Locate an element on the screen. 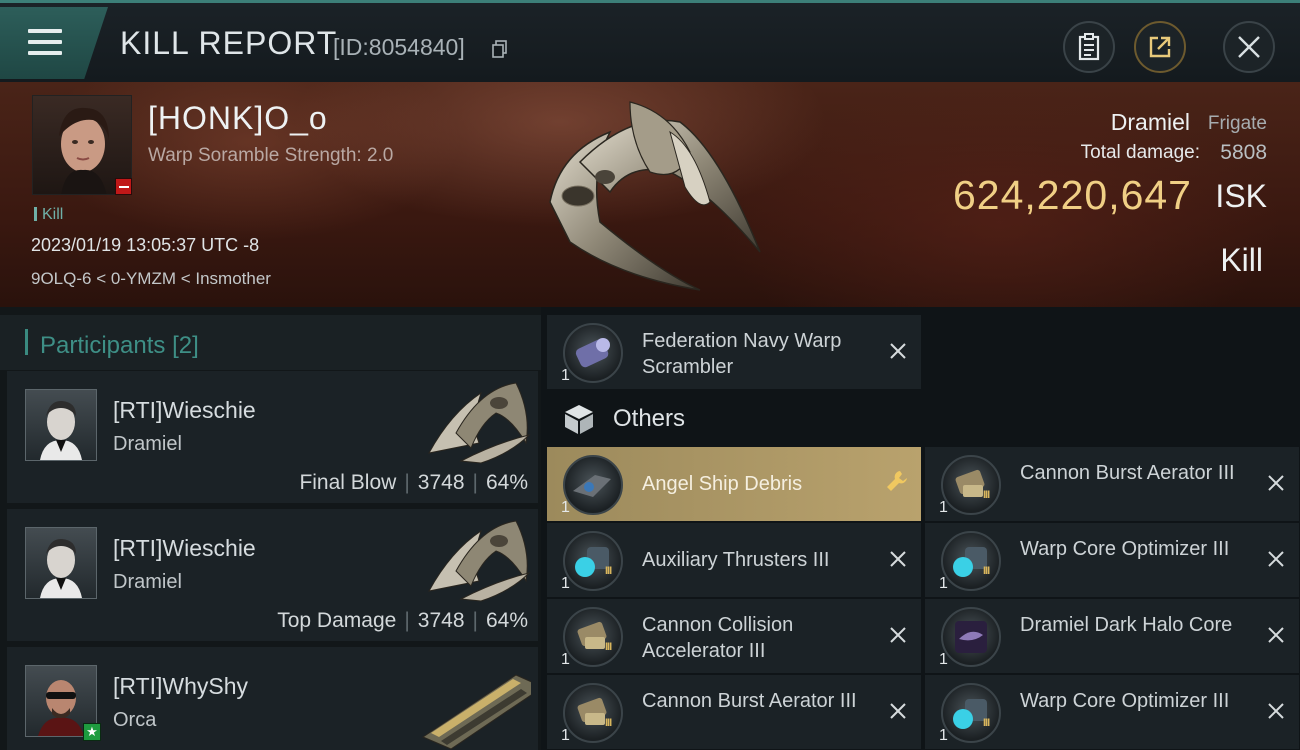  victim-name: [HONK]O_o is located at coordinates (238, 118).